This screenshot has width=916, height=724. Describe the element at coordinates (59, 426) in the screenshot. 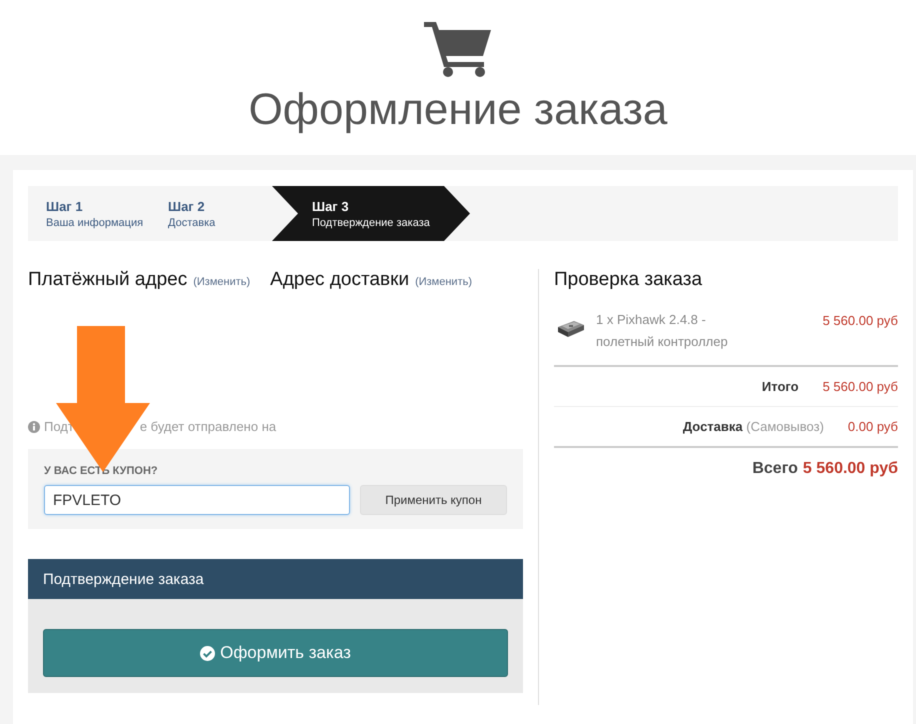

I see `notice-text: Подт` at that location.